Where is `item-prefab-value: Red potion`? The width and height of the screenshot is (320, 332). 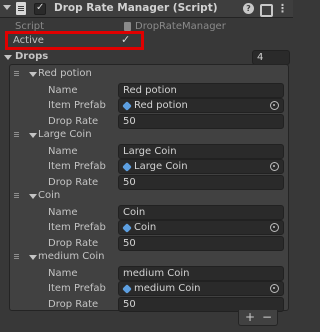 item-prefab-value: Red potion is located at coordinates (161, 105).